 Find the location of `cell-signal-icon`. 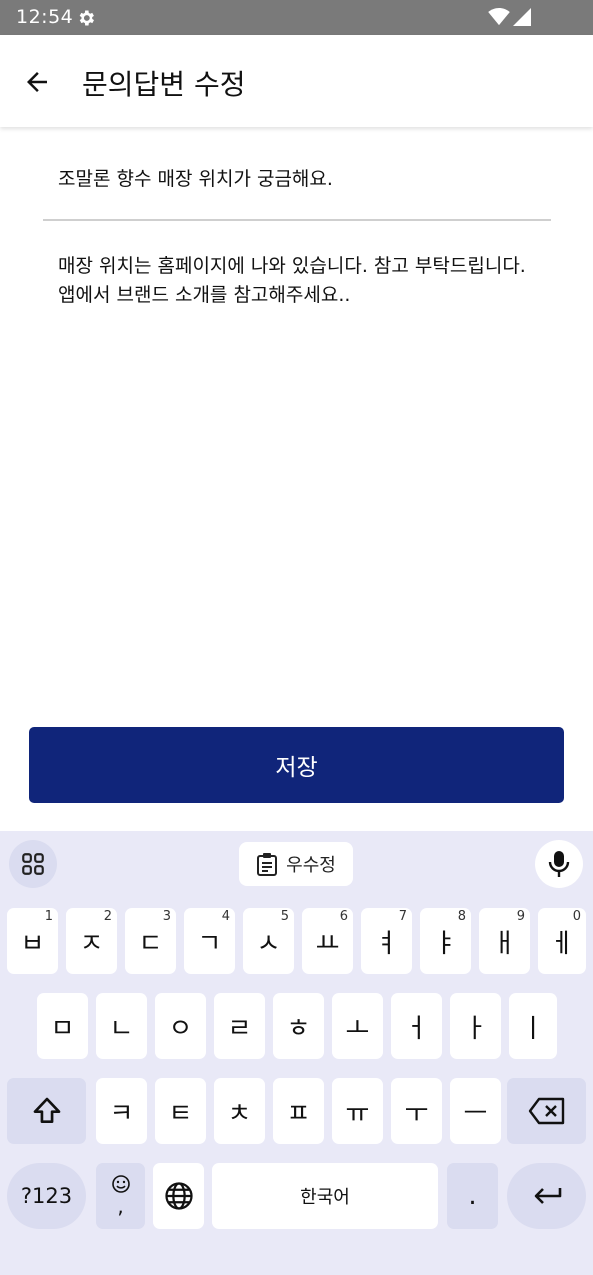

cell-signal-icon is located at coordinates (522, 17).